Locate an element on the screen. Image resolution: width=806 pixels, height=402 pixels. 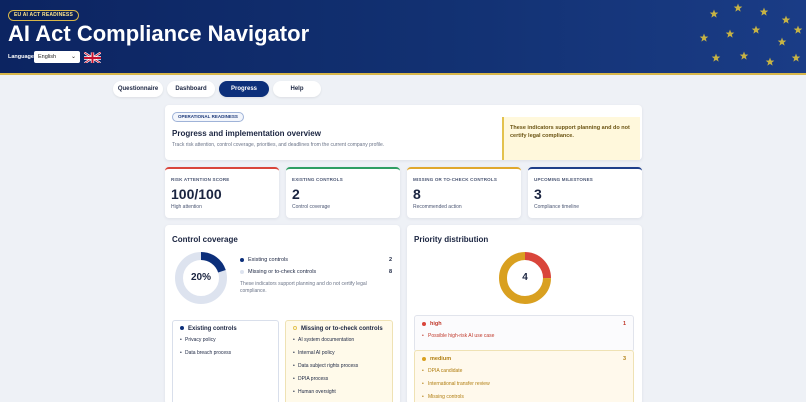
tab-questionnaire: Questionnaire is located at coordinates (138, 89).